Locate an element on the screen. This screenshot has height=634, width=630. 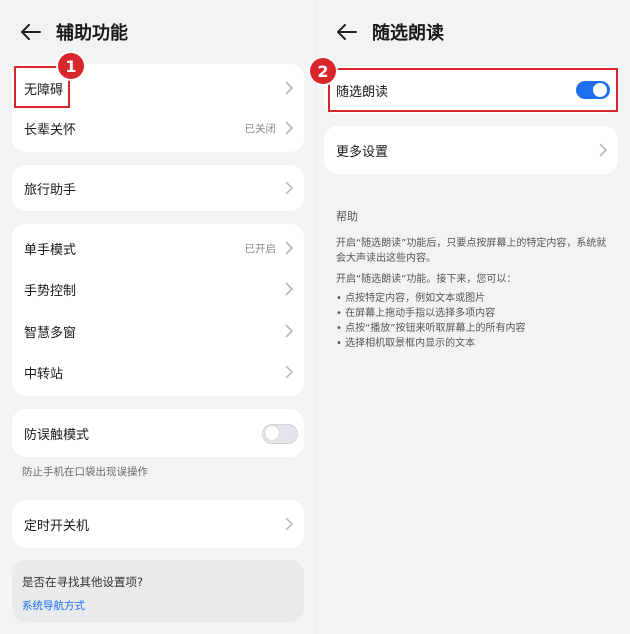
help-list-item: 点按“播放”按钮来听取屏幕上的所有内容 is located at coordinates (476, 328).